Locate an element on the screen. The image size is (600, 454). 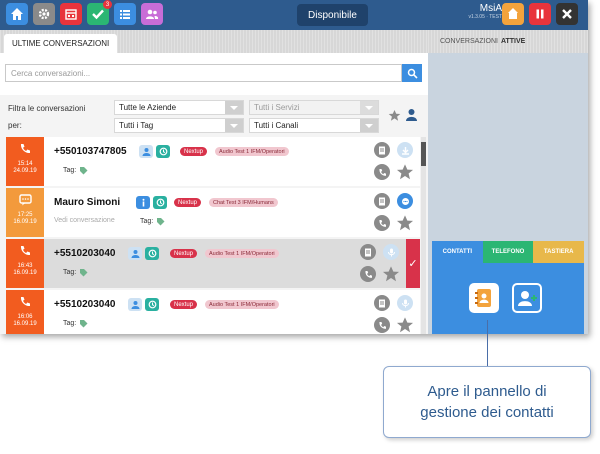
conversation-caller: Mauro Simoni is located at coordinates (87, 202).